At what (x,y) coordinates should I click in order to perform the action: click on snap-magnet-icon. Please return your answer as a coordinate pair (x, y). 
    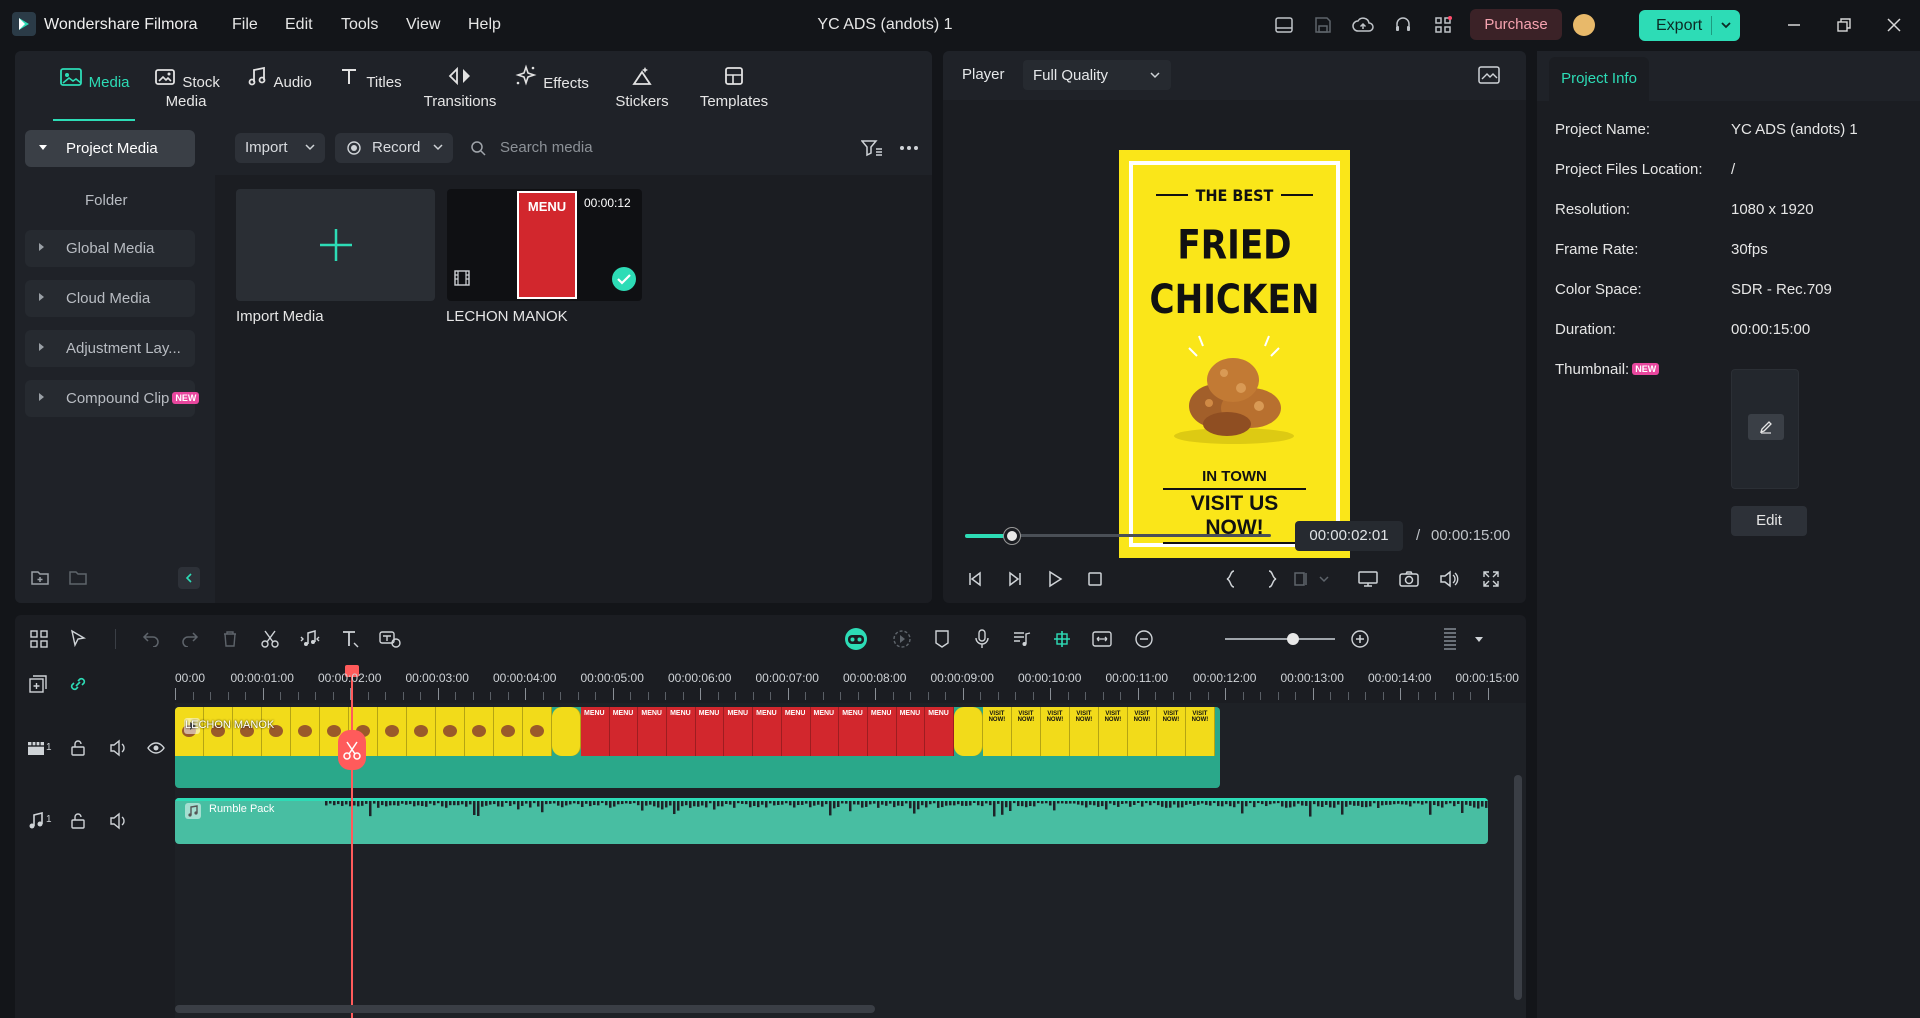
    Looking at the image, I should click on (1062, 639).